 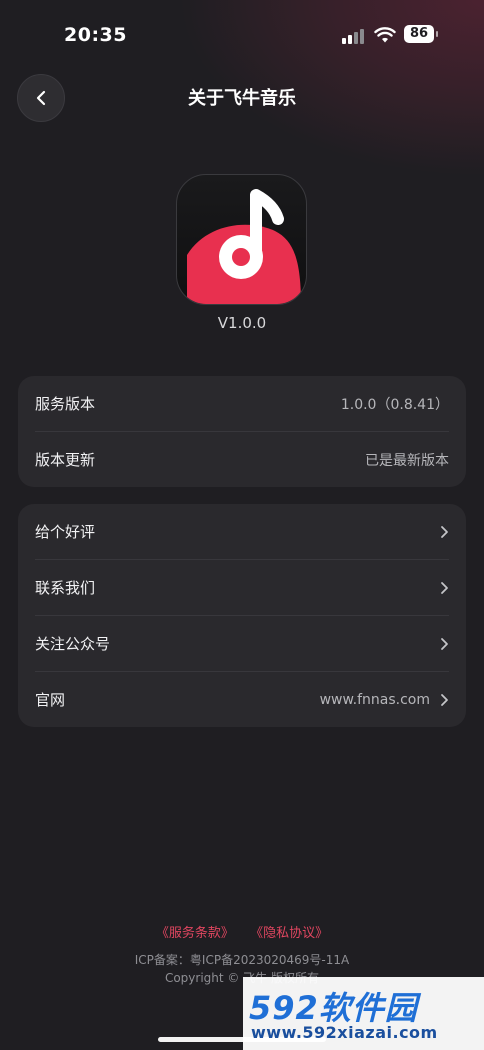 What do you see at coordinates (195, 933) in the screenshot?
I see `terms-of-service-link: 《服务条款》` at bounding box center [195, 933].